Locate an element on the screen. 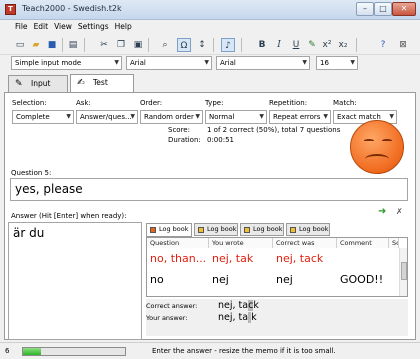 The height and width of the screenshot is (359, 420). repetition-select: Repeat errors ▼ is located at coordinates (300, 117).